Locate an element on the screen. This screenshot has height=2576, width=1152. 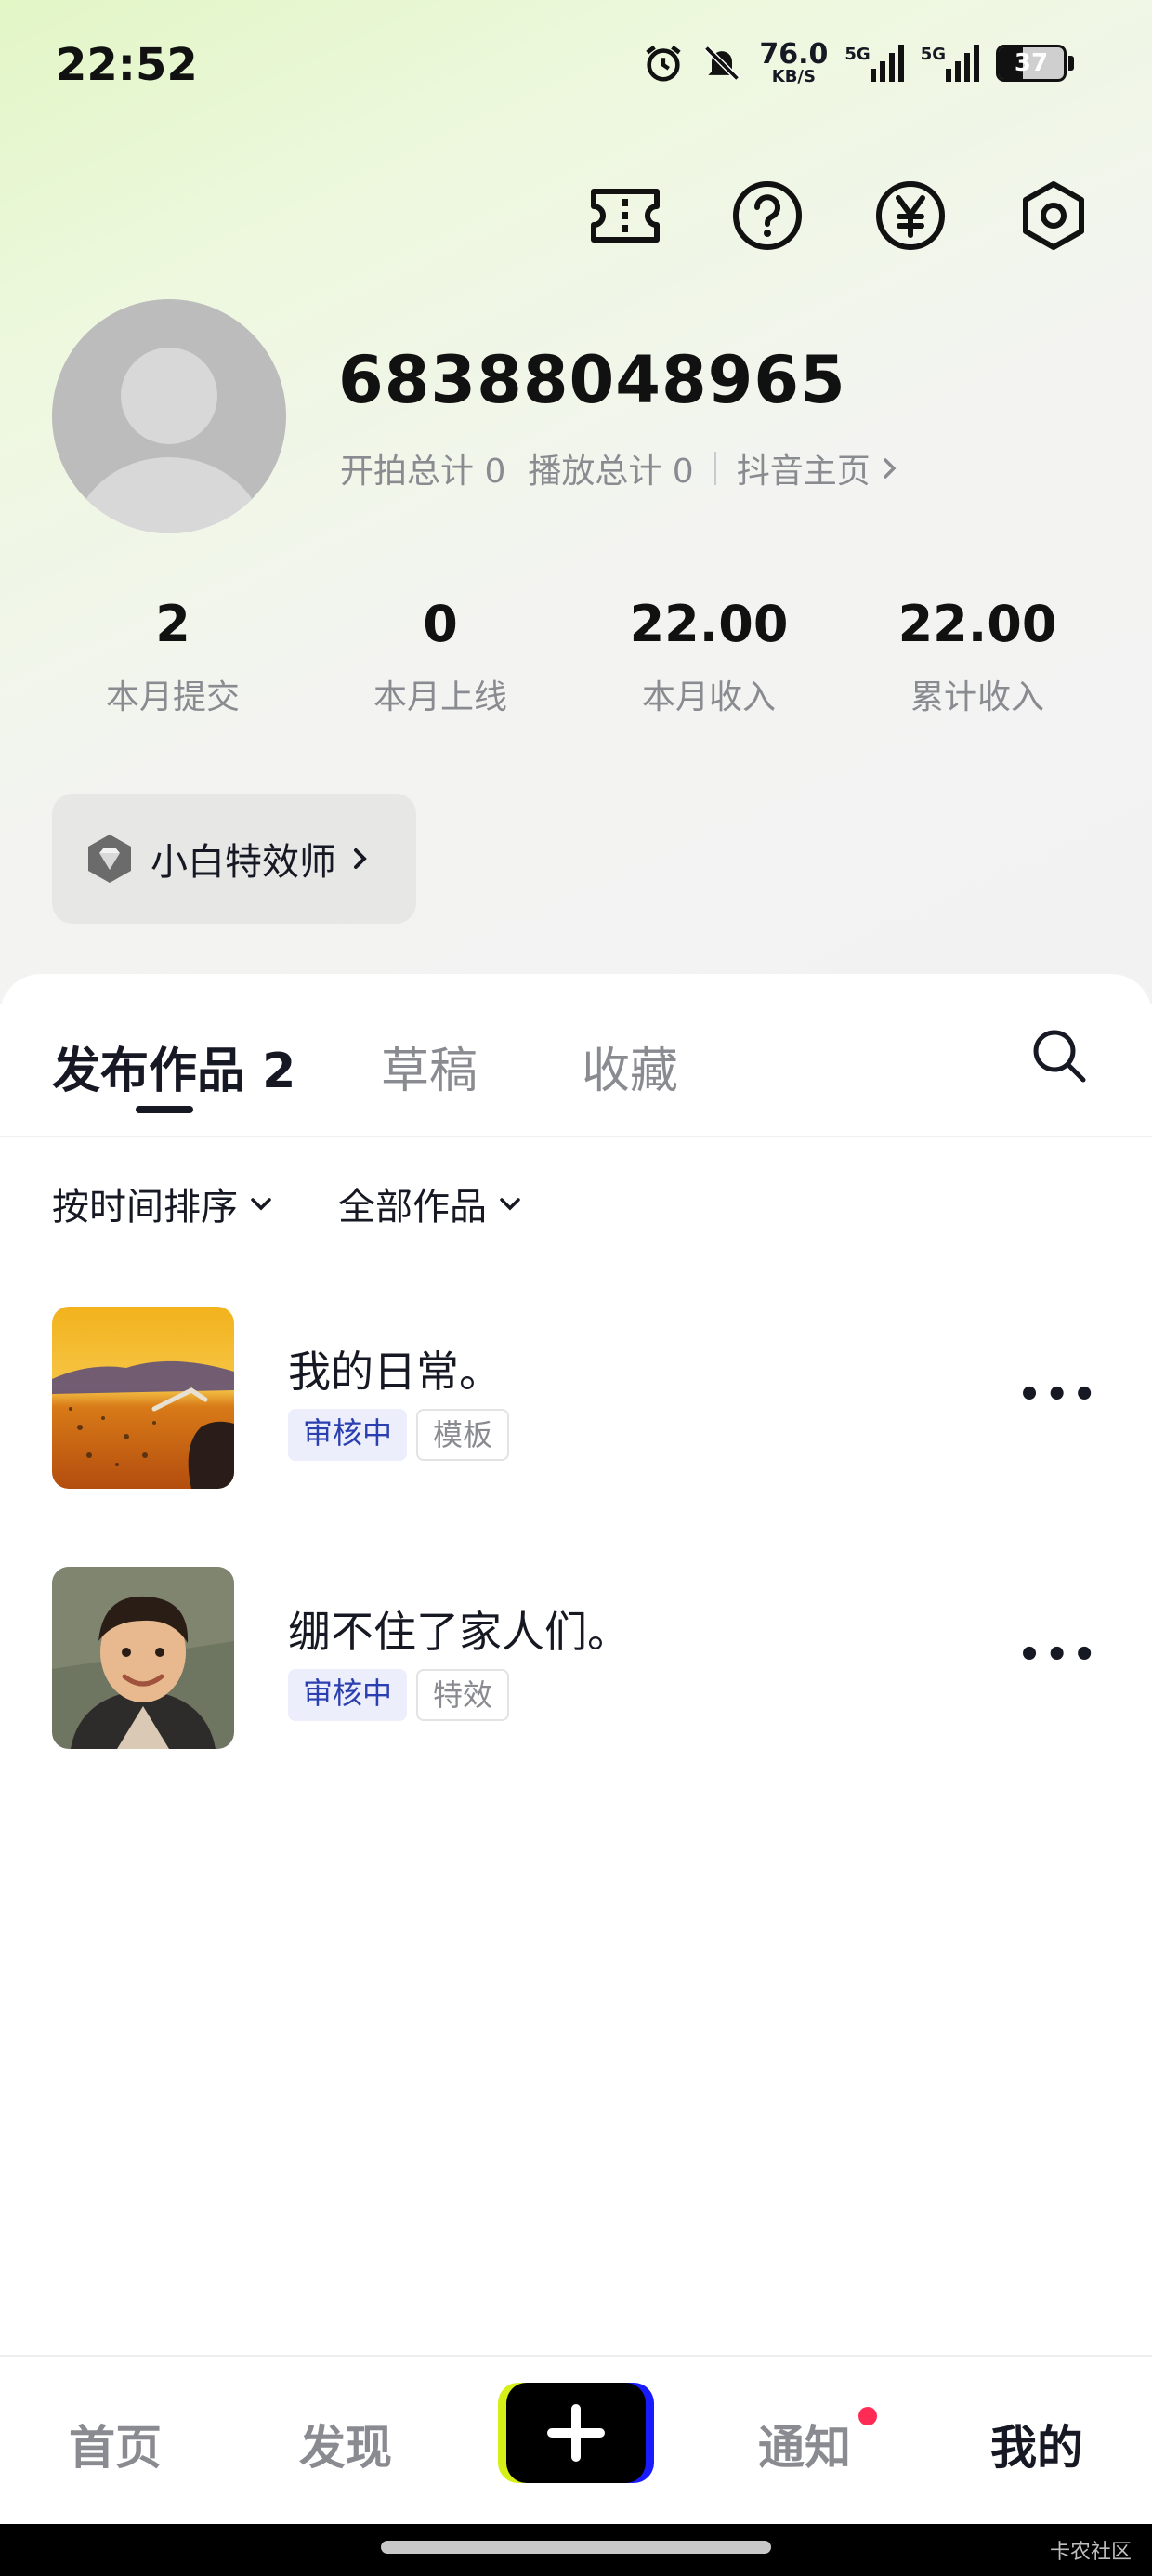
profile-meta: 开拍总计 0 播放总计 0 抖音主页 is located at coordinates (621, 468).